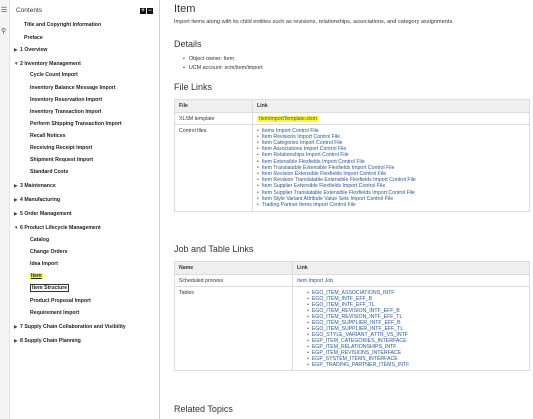 This screenshot has height=419, width=533. I want to click on side-icon-strip: ☰ ⚲, so click(5, 209).